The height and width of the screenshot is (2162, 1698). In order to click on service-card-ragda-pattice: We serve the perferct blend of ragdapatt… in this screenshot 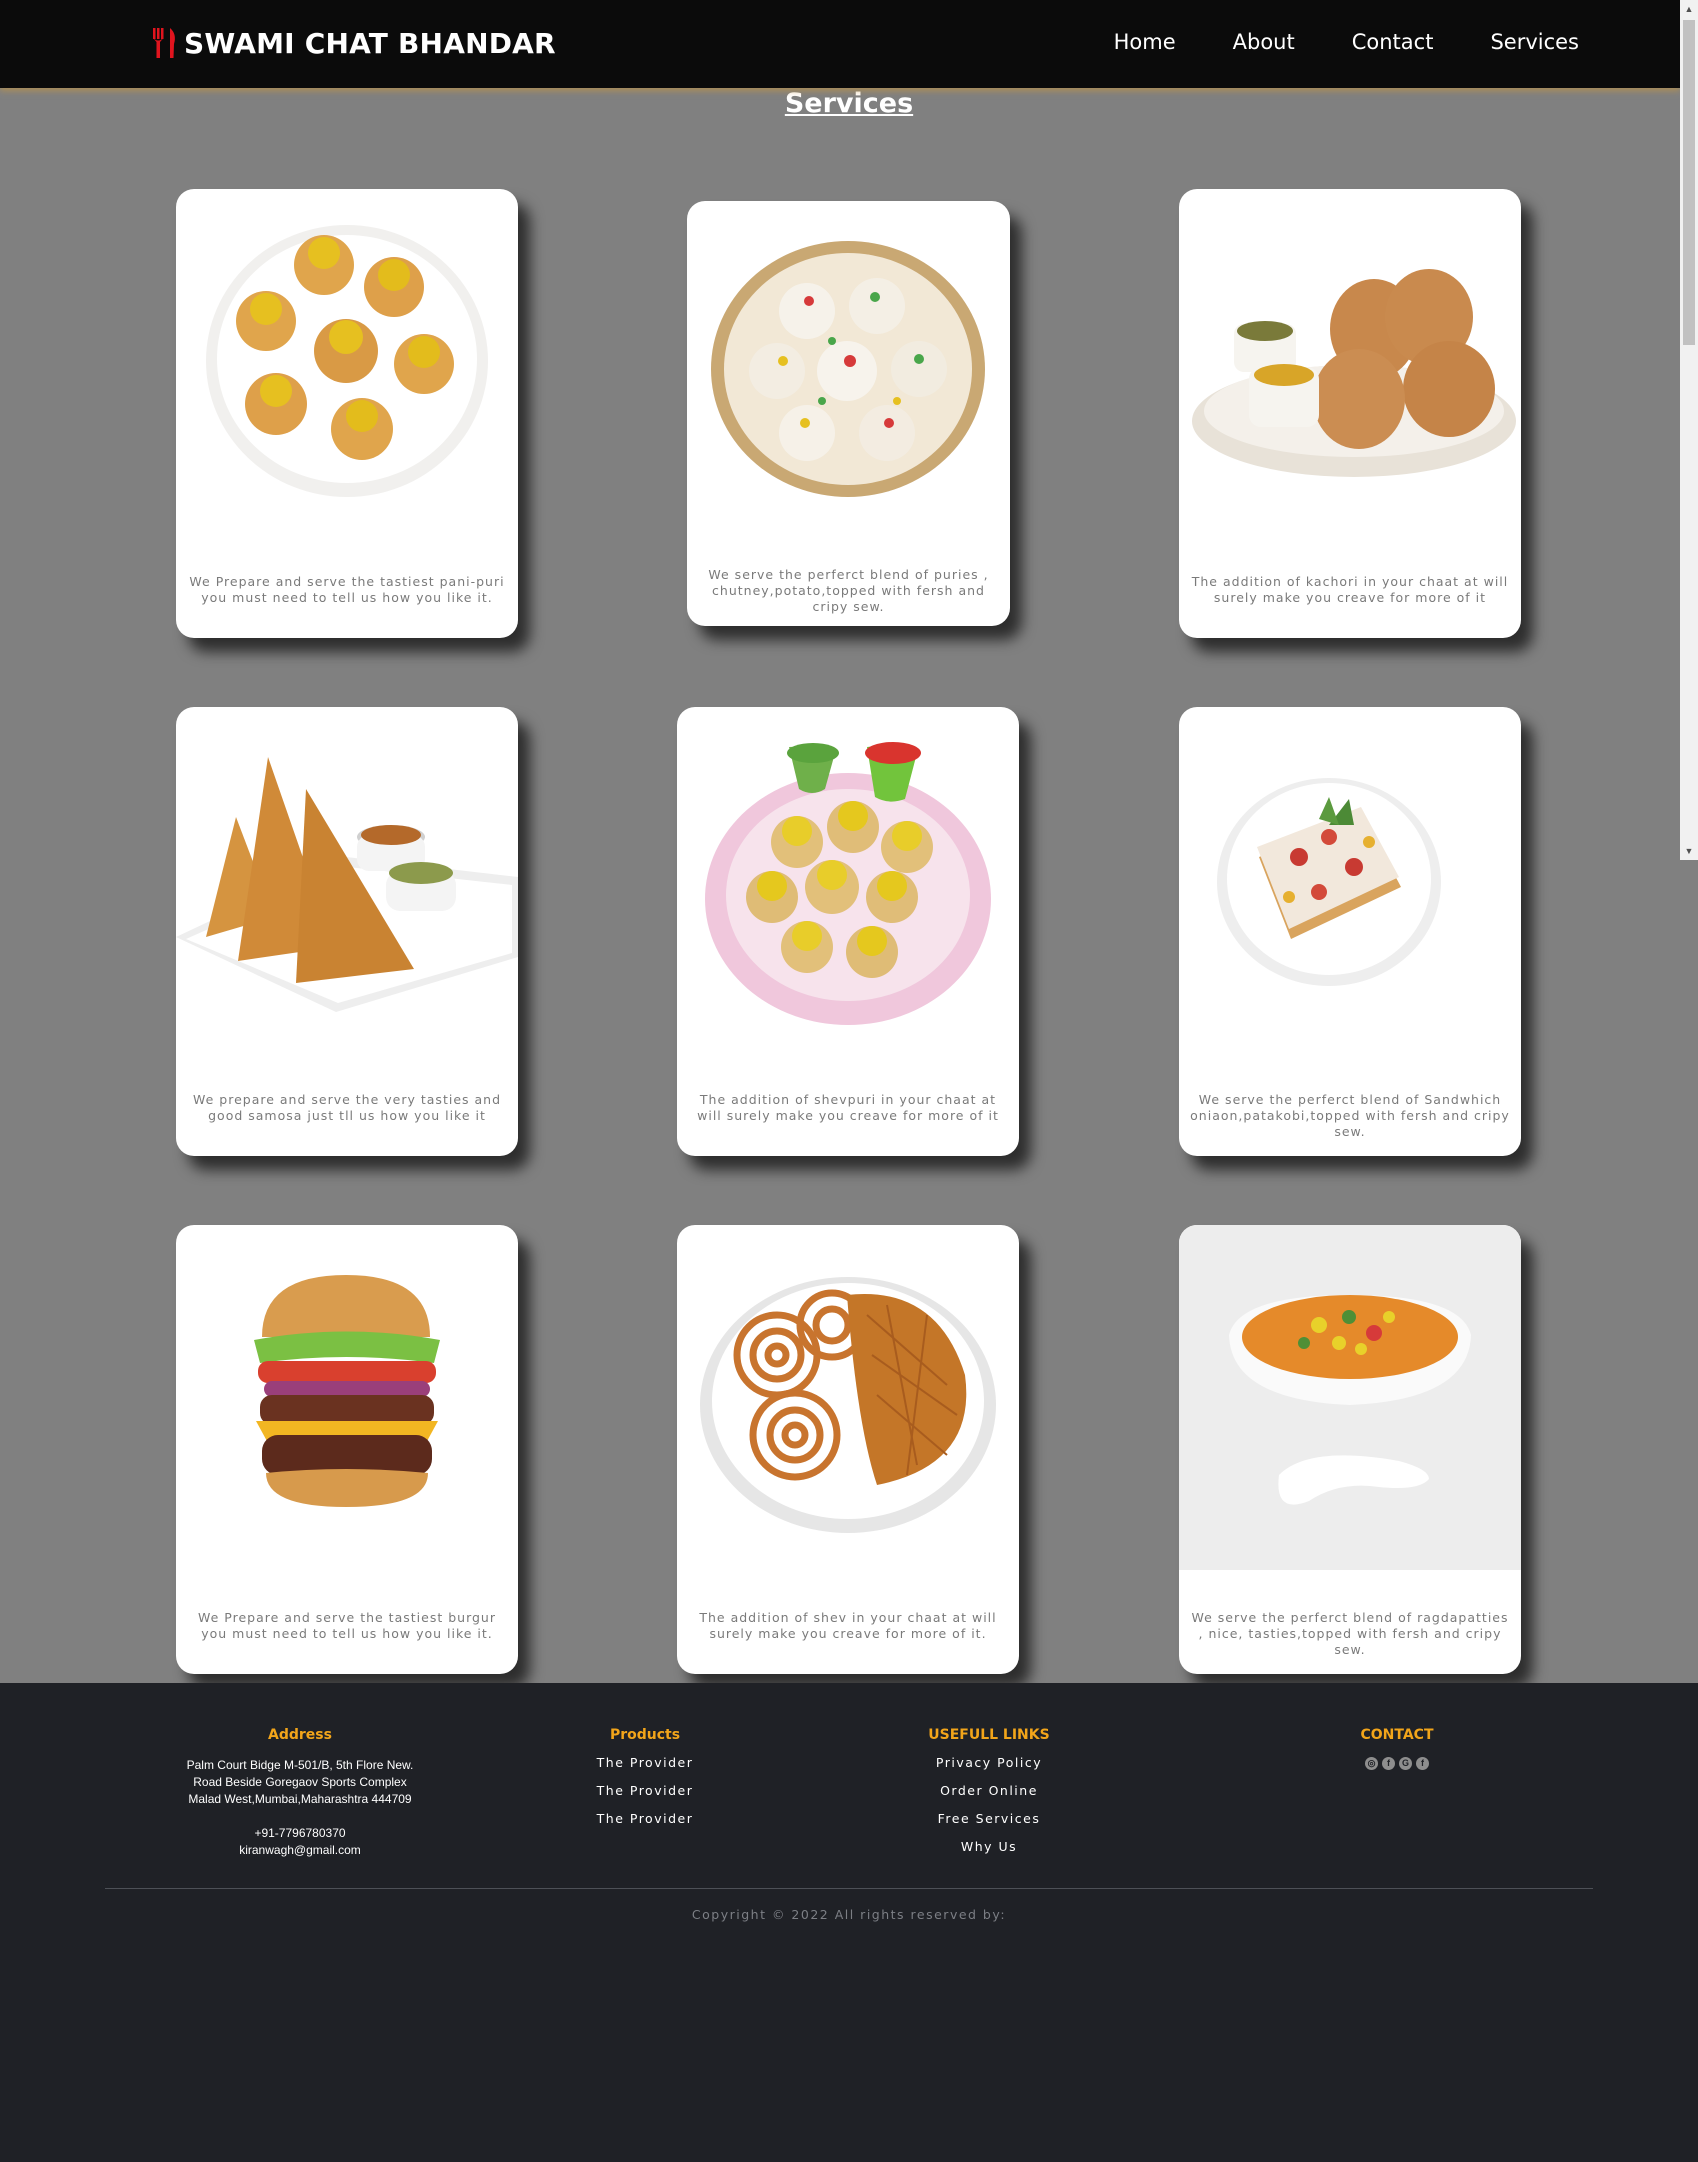, I will do `click(1350, 1449)`.